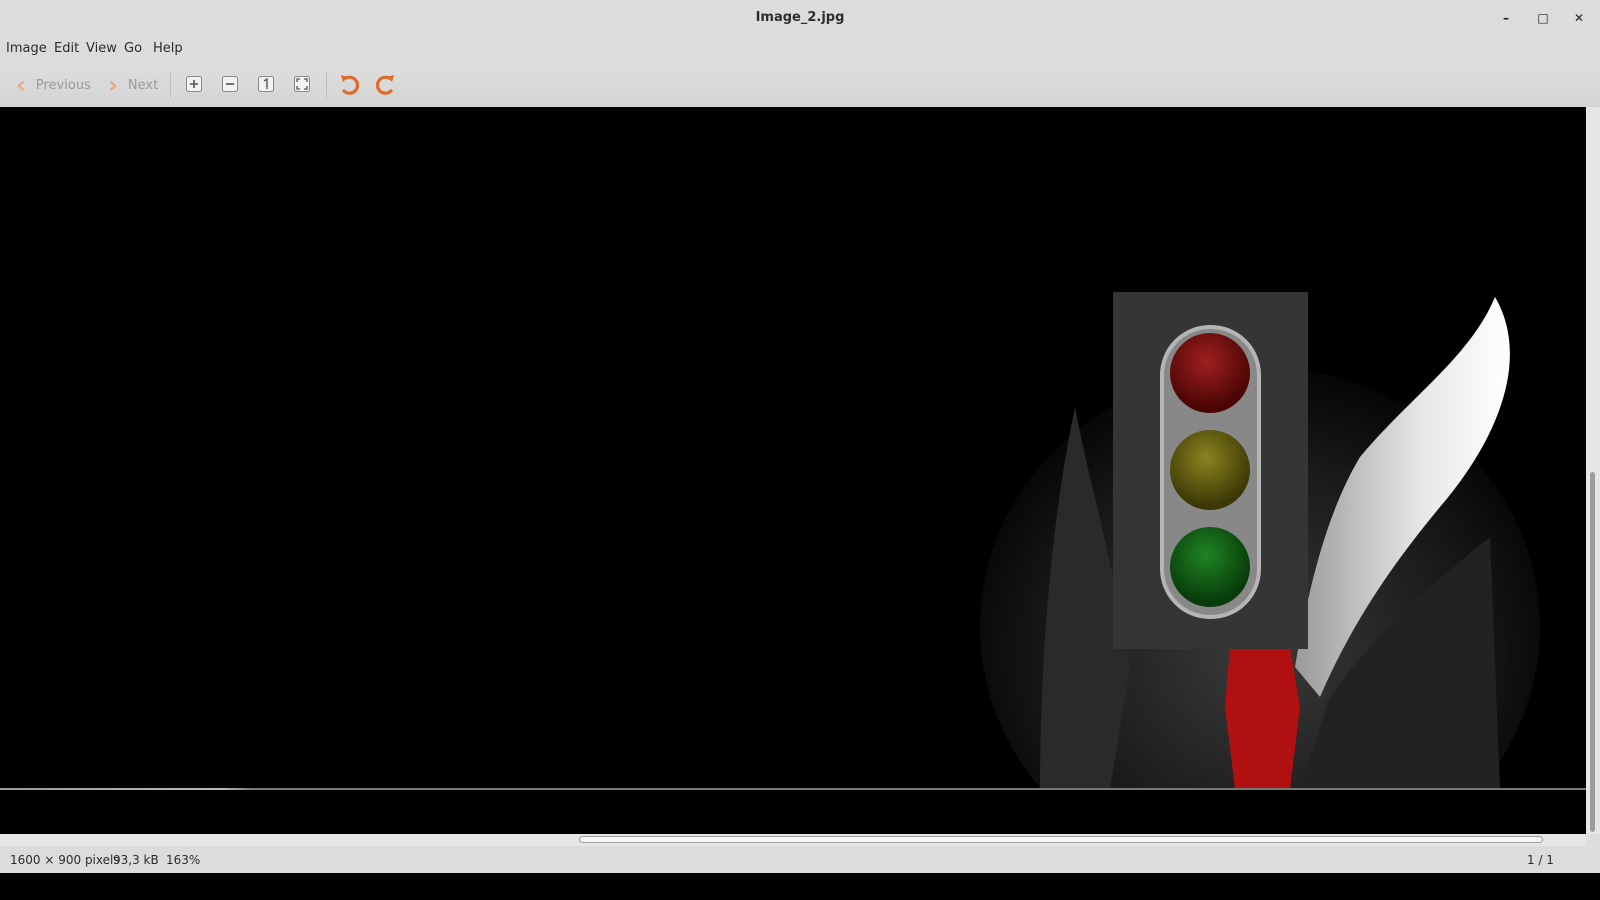 The width and height of the screenshot is (1600, 900). Describe the element at coordinates (230, 84) in the screenshot. I see `zoom-out-icon` at that location.